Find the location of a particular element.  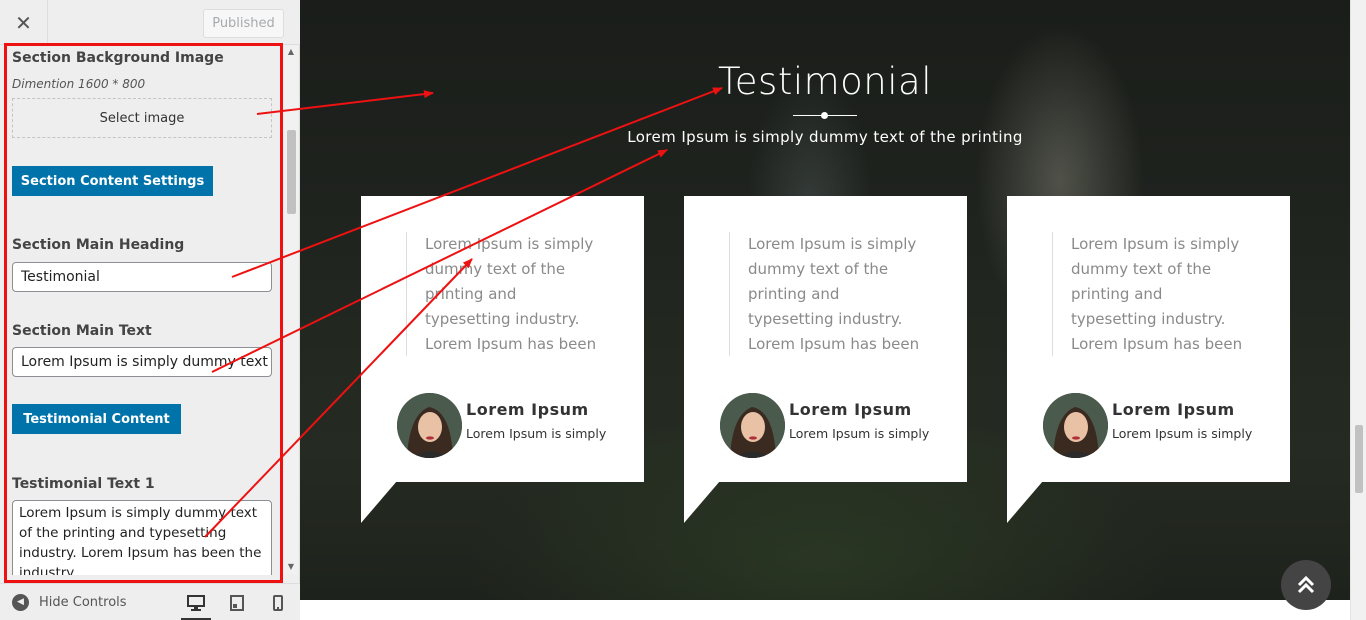

collapse-icon: ◀ is located at coordinates (20, 602).